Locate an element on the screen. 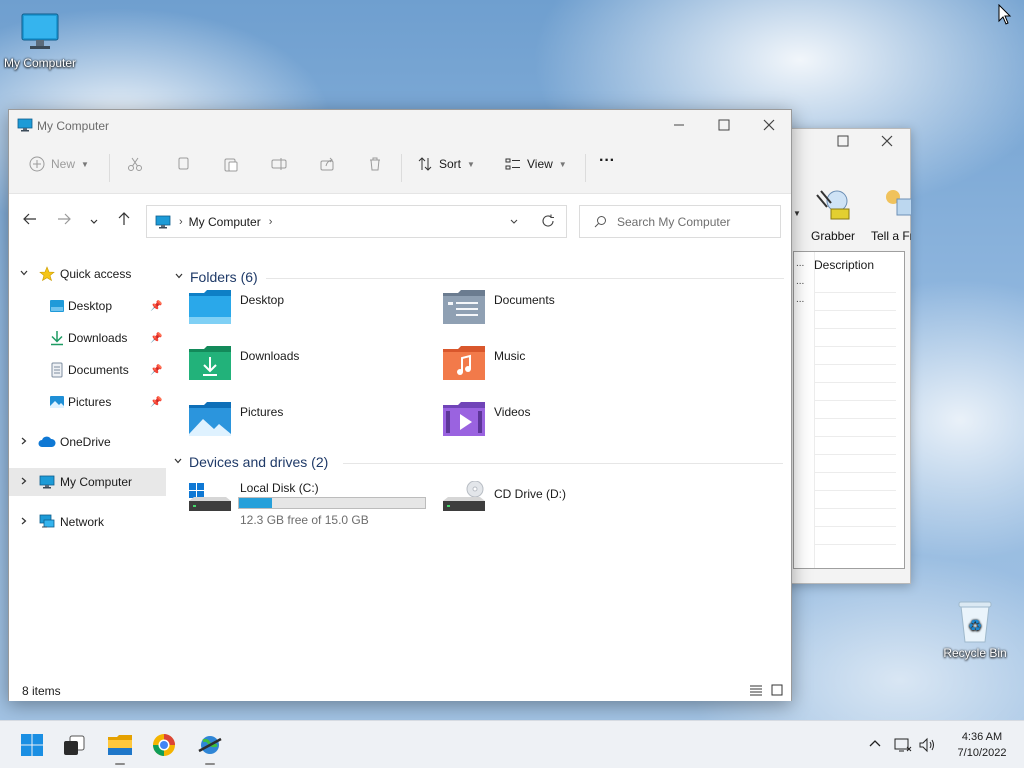 Image resolution: width=1024 pixels, height=768 pixels. paste-icon is located at coordinates (231, 165).